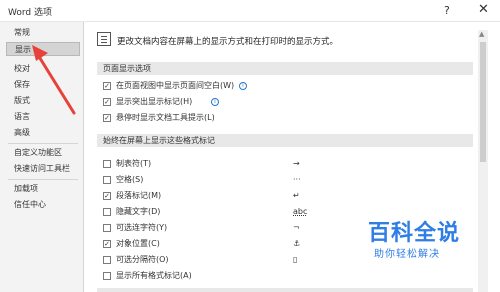 This screenshot has width=500, height=292. What do you see at coordinates (481, 34) in the screenshot?
I see `scroll-up-icon: ▲` at bounding box center [481, 34].